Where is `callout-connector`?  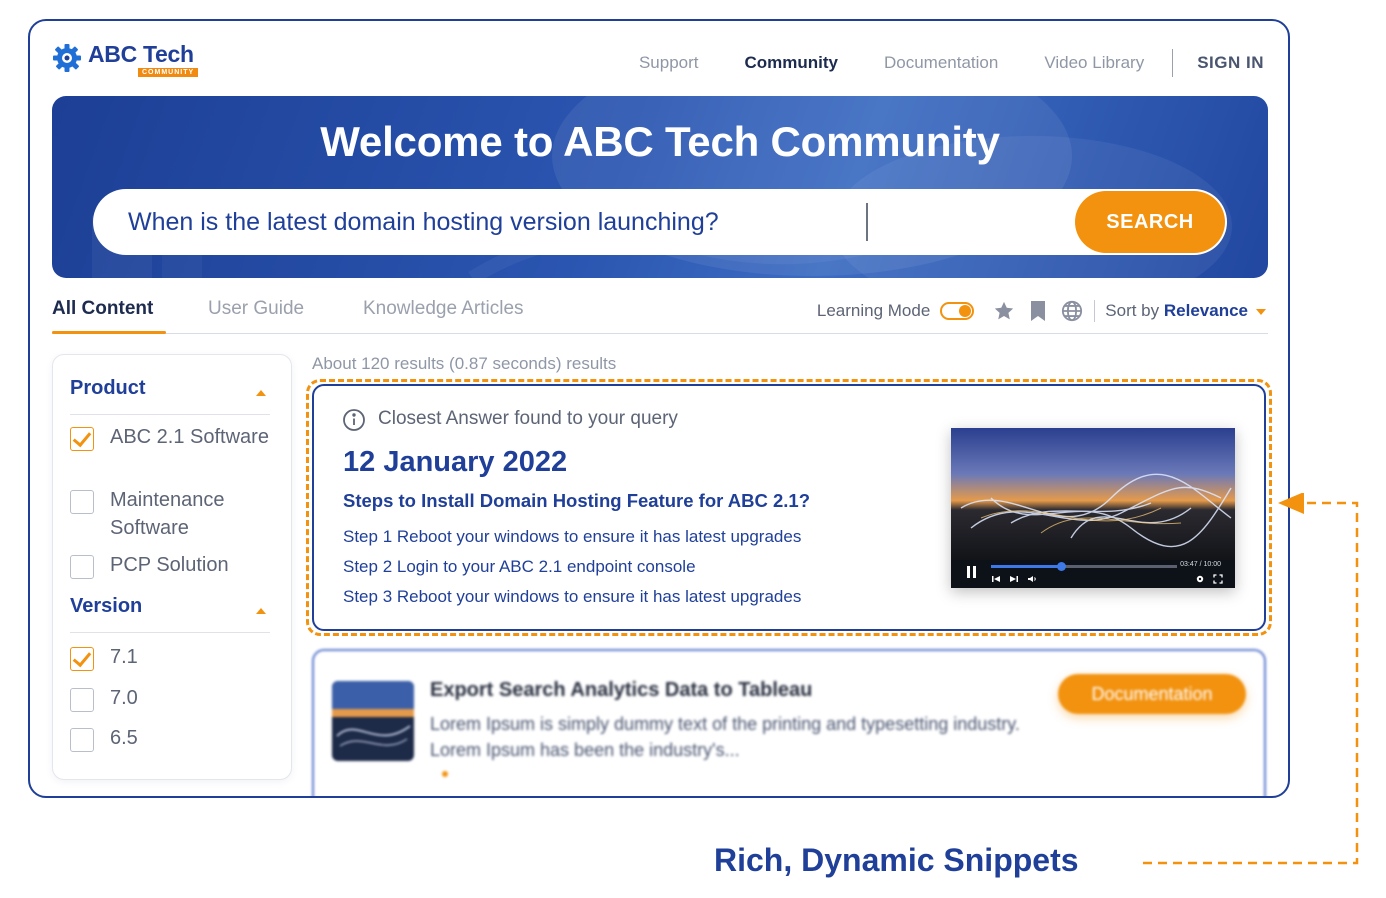
callout-connector is located at coordinates (1249, 679).